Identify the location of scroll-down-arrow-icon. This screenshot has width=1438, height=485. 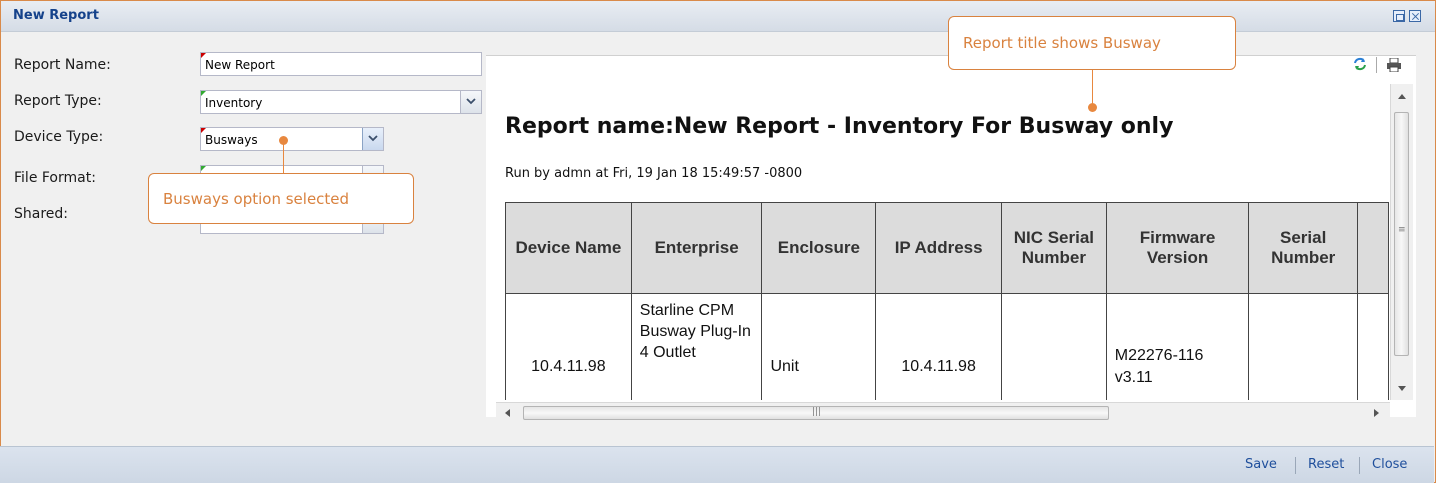
(1402, 388).